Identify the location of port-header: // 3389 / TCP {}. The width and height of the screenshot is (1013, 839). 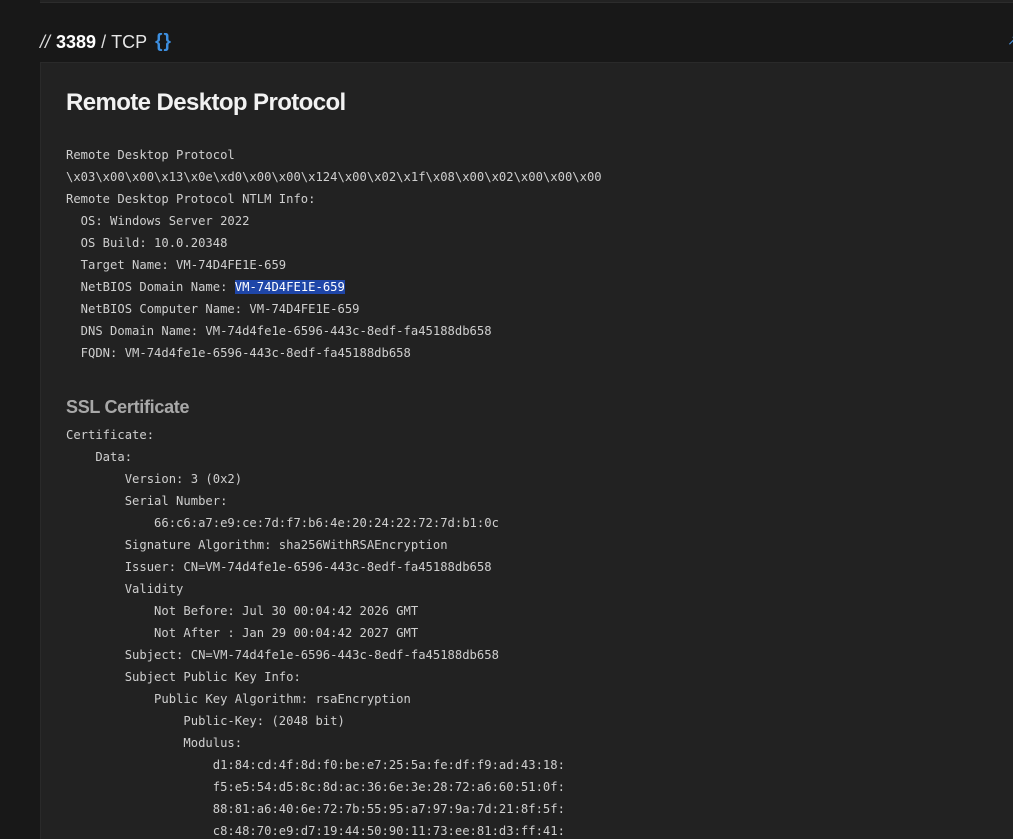
(106, 42).